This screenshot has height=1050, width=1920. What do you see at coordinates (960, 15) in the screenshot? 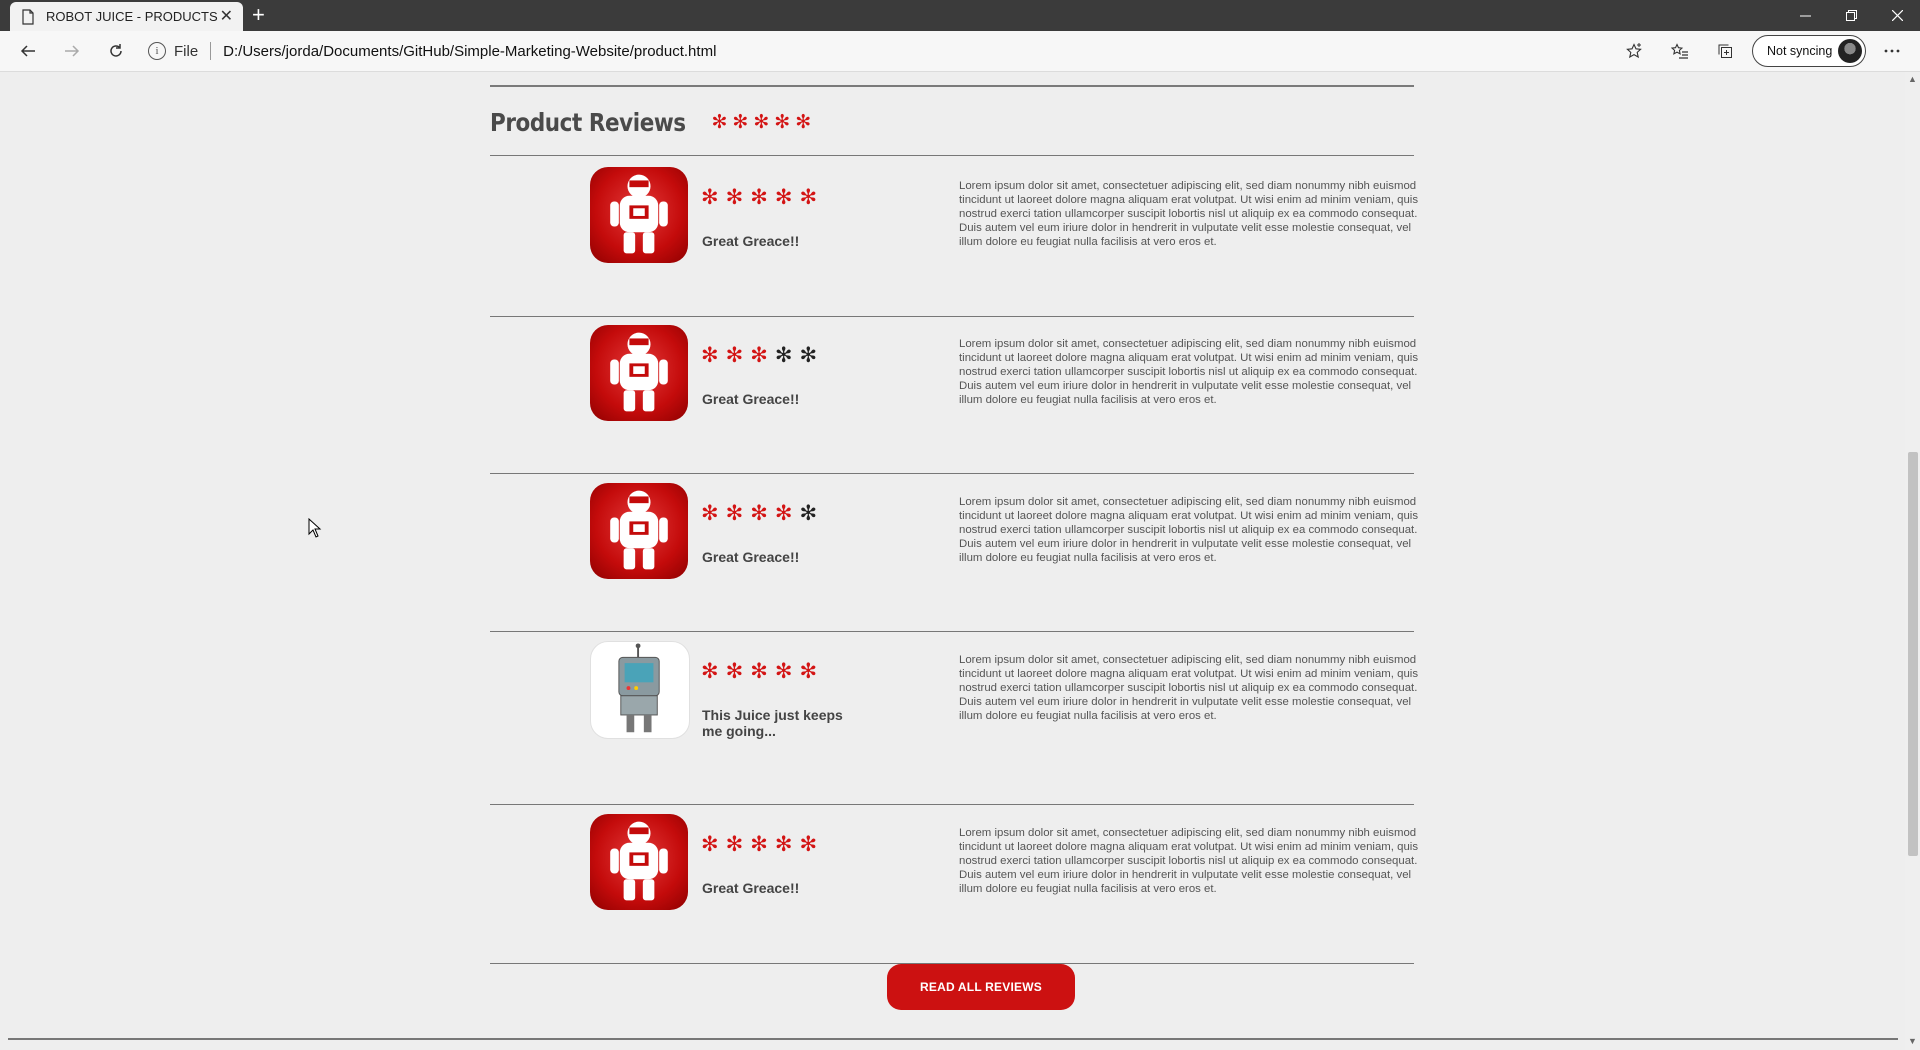
I see `browser-titlebar: ROBOT JUICE - PRODUCTS ✕ +` at bounding box center [960, 15].